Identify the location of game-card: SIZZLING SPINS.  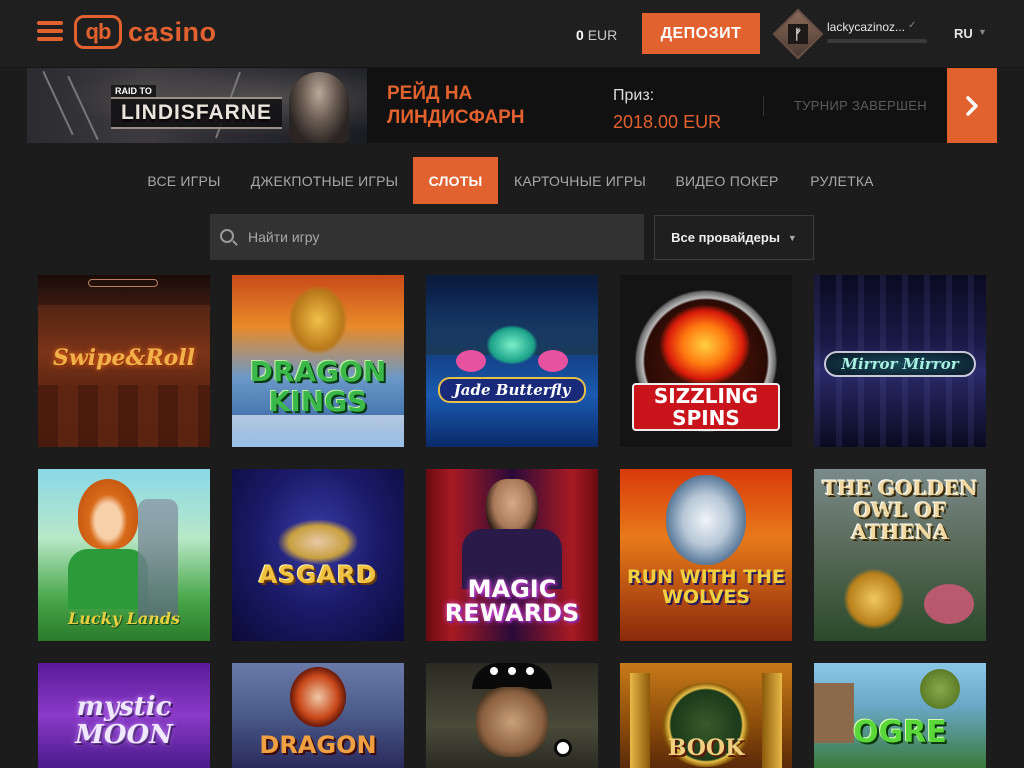
(706, 361).